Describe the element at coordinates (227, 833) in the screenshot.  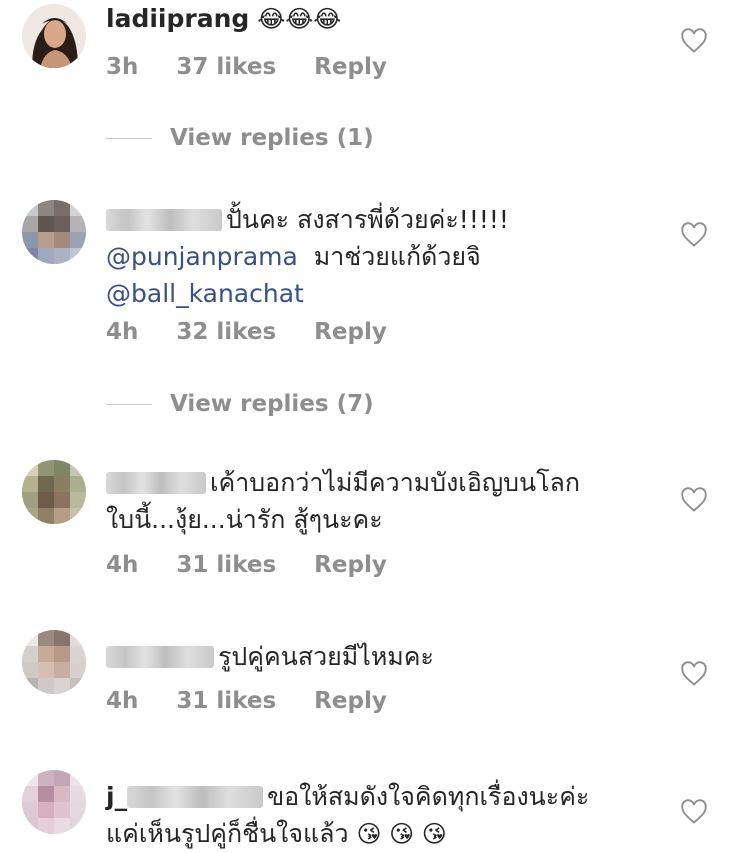
I see `comment-body: แค่เห็นรูปคู่ก็ชื่นใจแล้ว` at that location.